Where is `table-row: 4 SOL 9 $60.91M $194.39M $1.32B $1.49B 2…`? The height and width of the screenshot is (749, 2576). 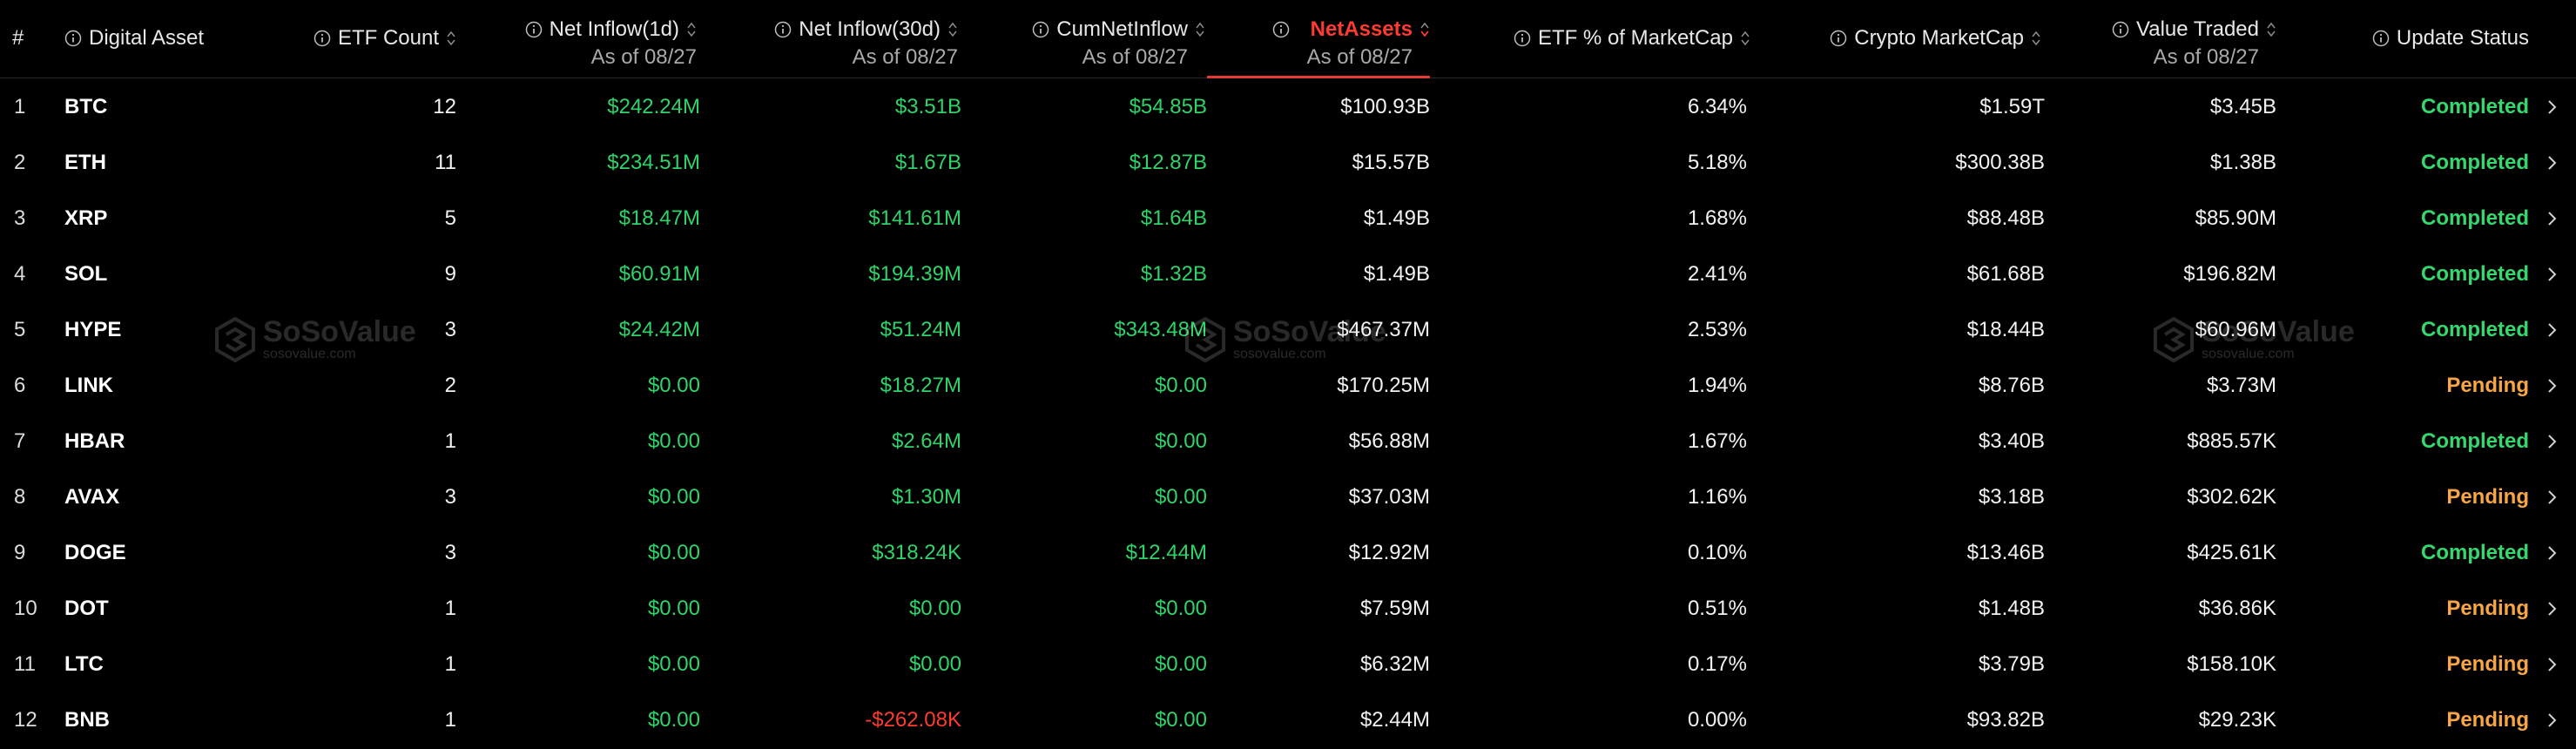 table-row: 4 SOL 9 $60.91M $194.39M $1.32B $1.49B 2… is located at coordinates (1288, 274).